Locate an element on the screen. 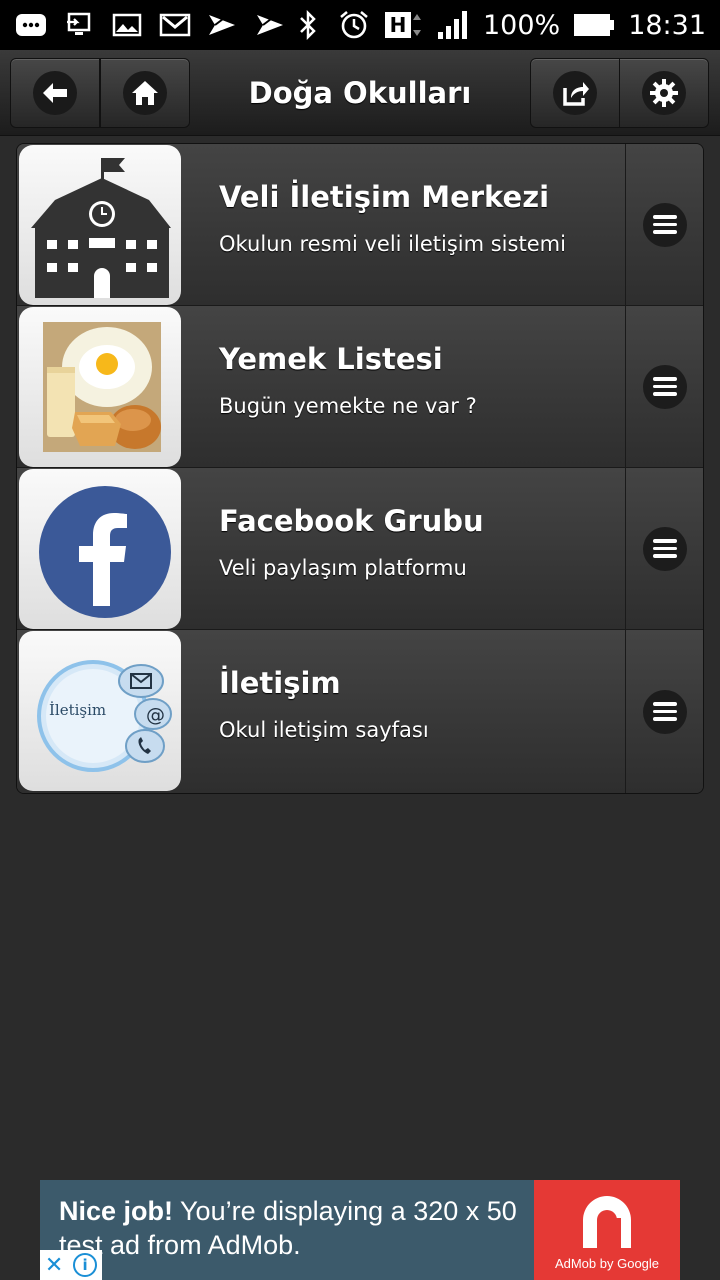 This screenshot has width=720, height=1280. signal-icon is located at coordinates (454, 25).